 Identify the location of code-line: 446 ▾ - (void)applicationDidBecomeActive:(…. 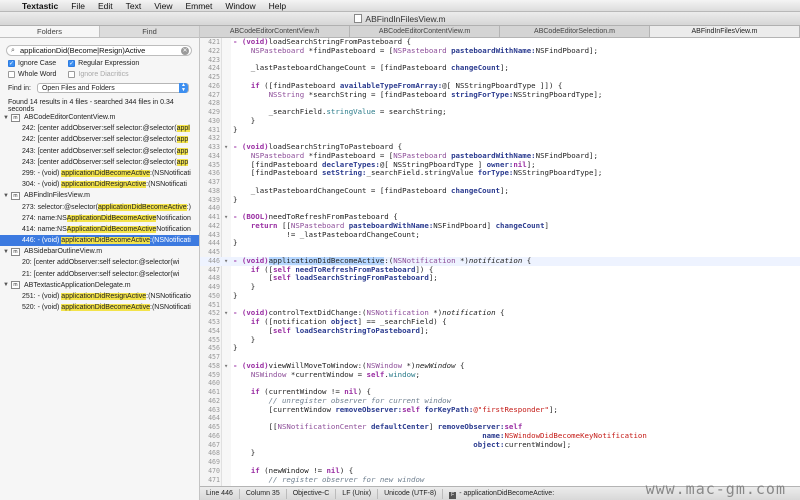
(500, 261).